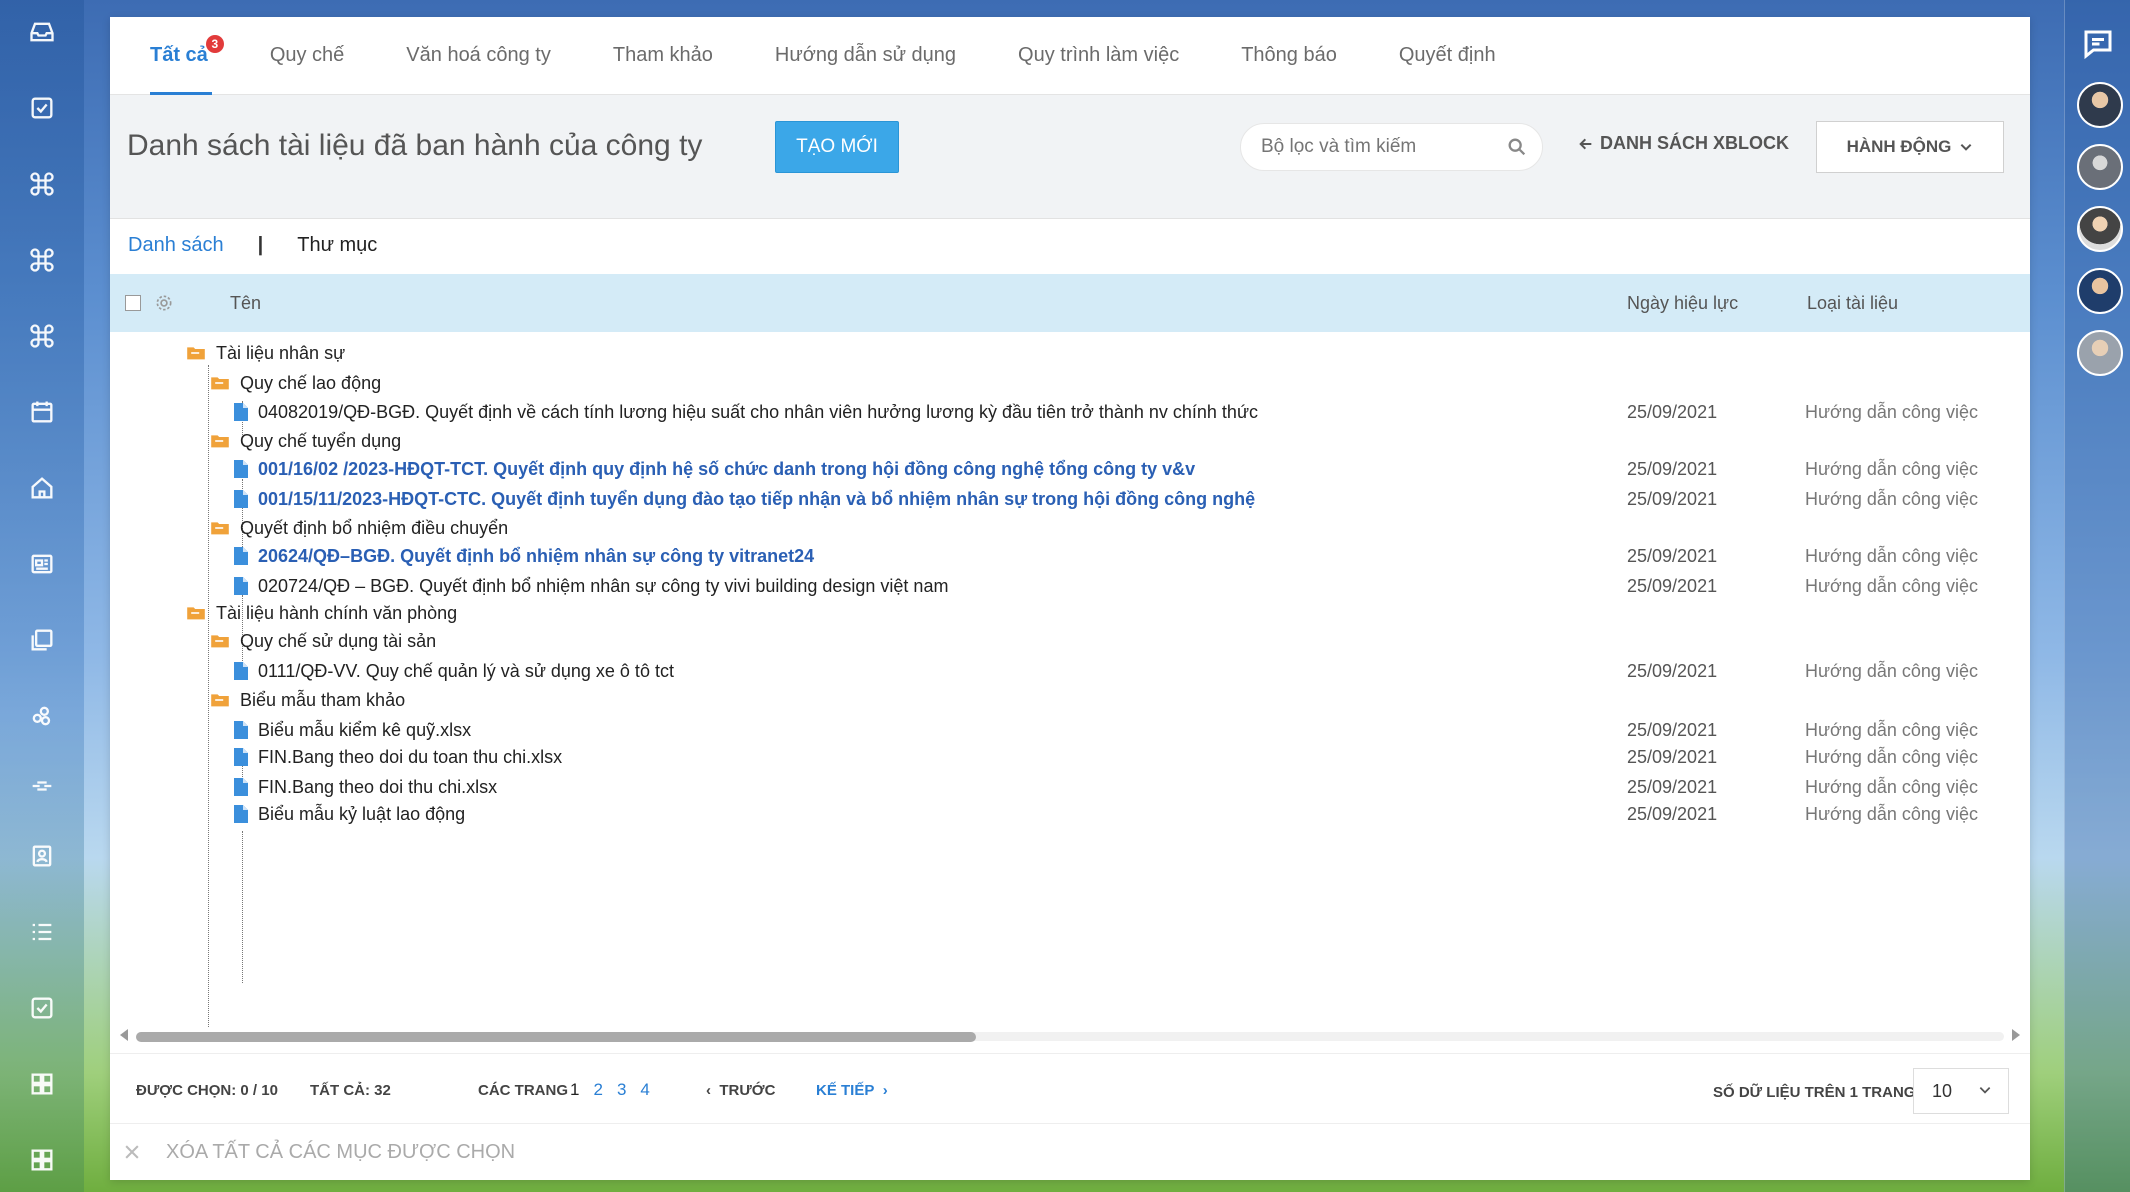 Image resolution: width=2130 pixels, height=1192 pixels. I want to click on search-icon, so click(1517, 147).